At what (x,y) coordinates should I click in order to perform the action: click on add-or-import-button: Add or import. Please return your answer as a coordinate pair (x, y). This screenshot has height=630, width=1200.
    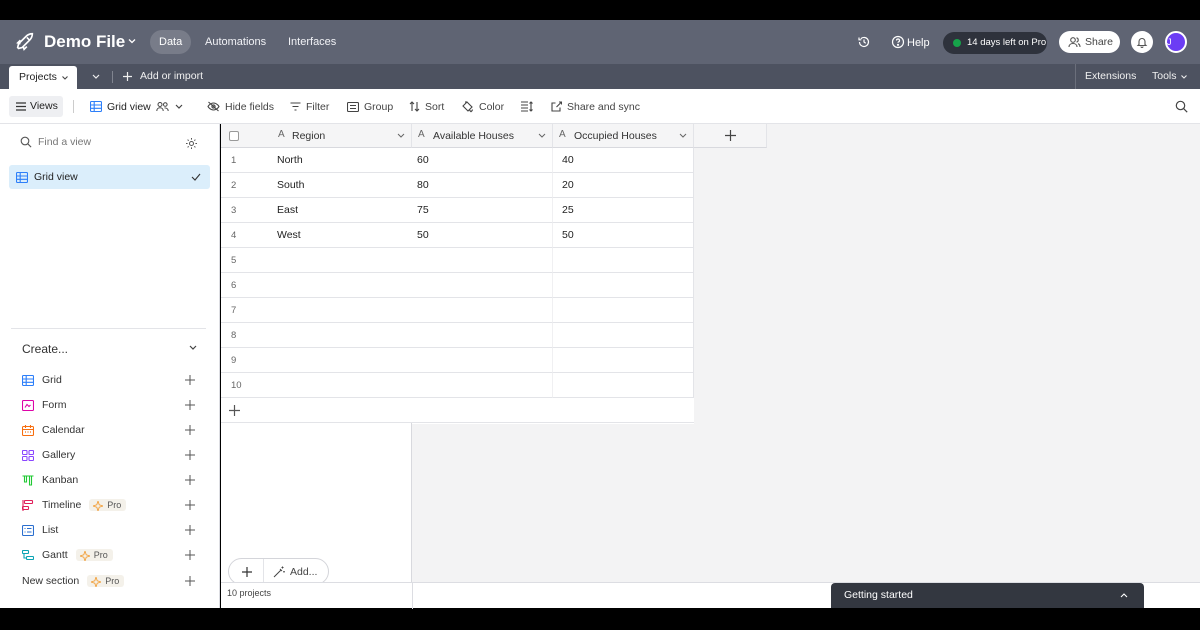
    Looking at the image, I should click on (171, 76).